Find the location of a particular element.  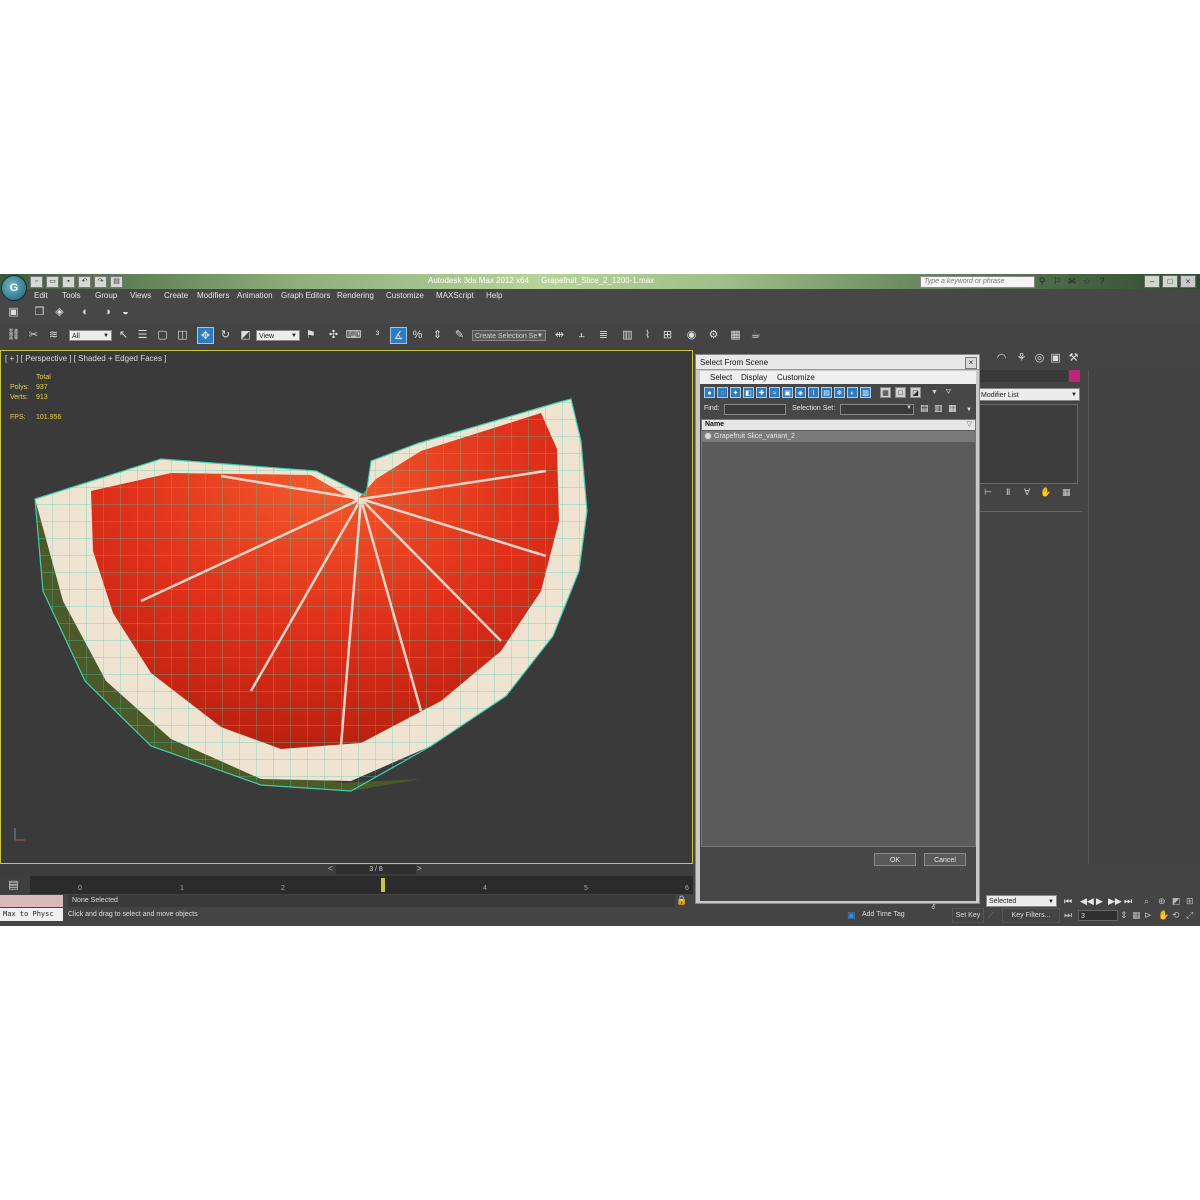

menu-graph-editors: Graph Editors is located at coordinates (305, 295).